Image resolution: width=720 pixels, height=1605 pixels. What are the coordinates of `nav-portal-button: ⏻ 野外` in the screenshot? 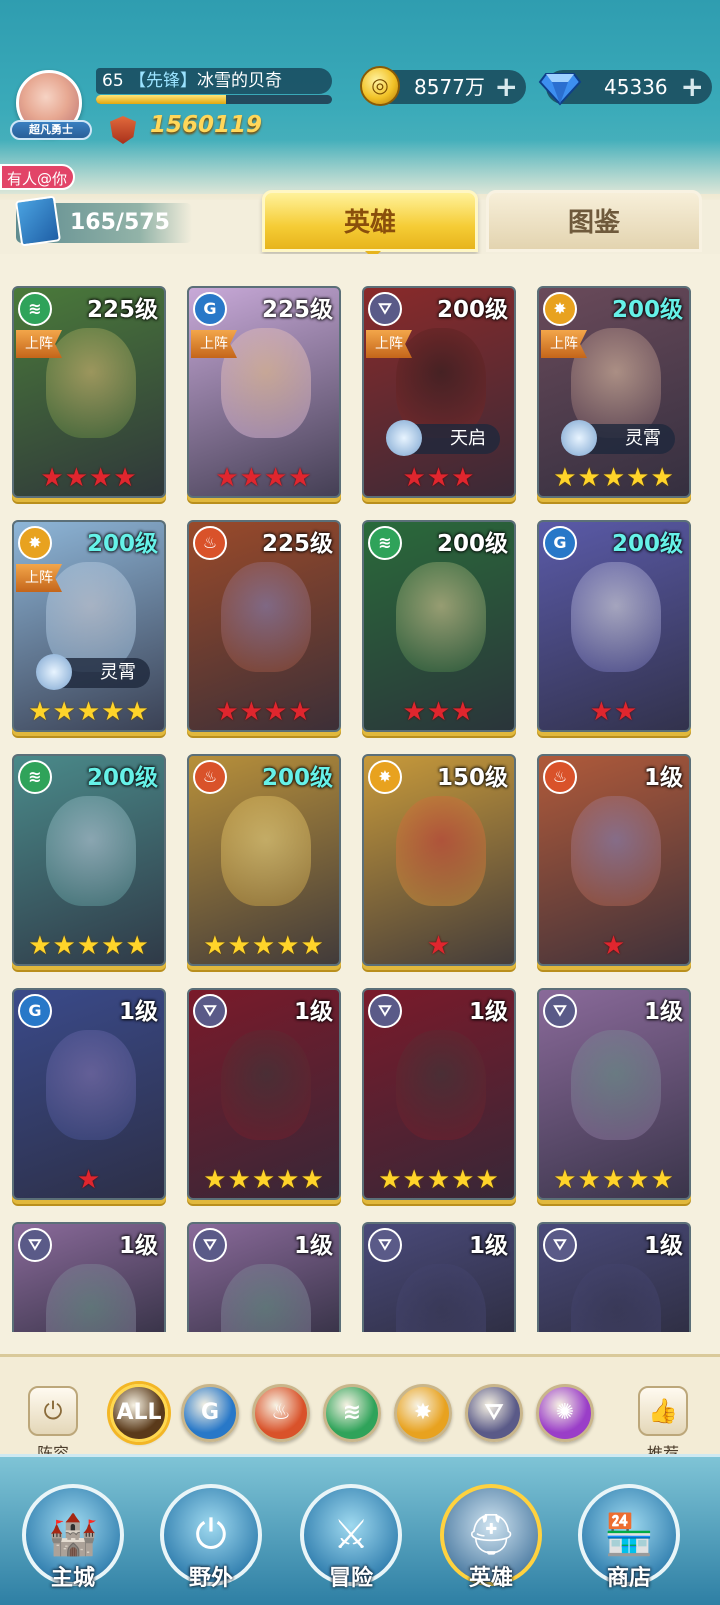 It's located at (211, 1543).